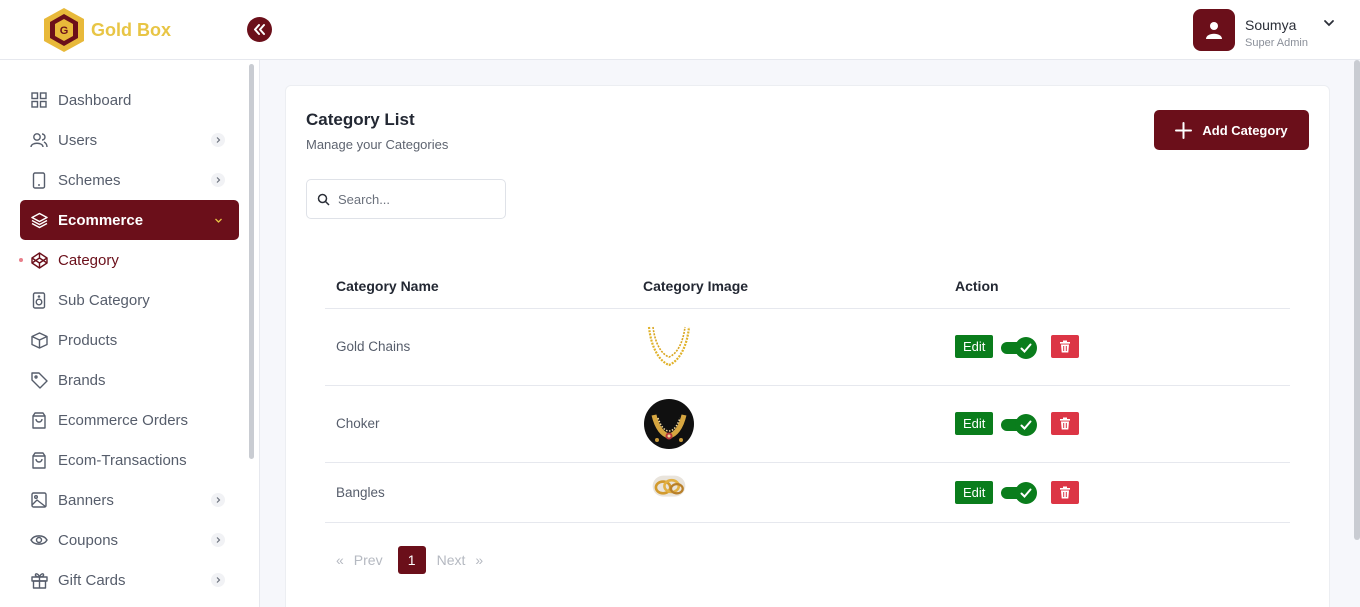 This screenshot has width=1360, height=607. Describe the element at coordinates (129, 140) in the screenshot. I see `sidebar-item-users: Users` at that location.